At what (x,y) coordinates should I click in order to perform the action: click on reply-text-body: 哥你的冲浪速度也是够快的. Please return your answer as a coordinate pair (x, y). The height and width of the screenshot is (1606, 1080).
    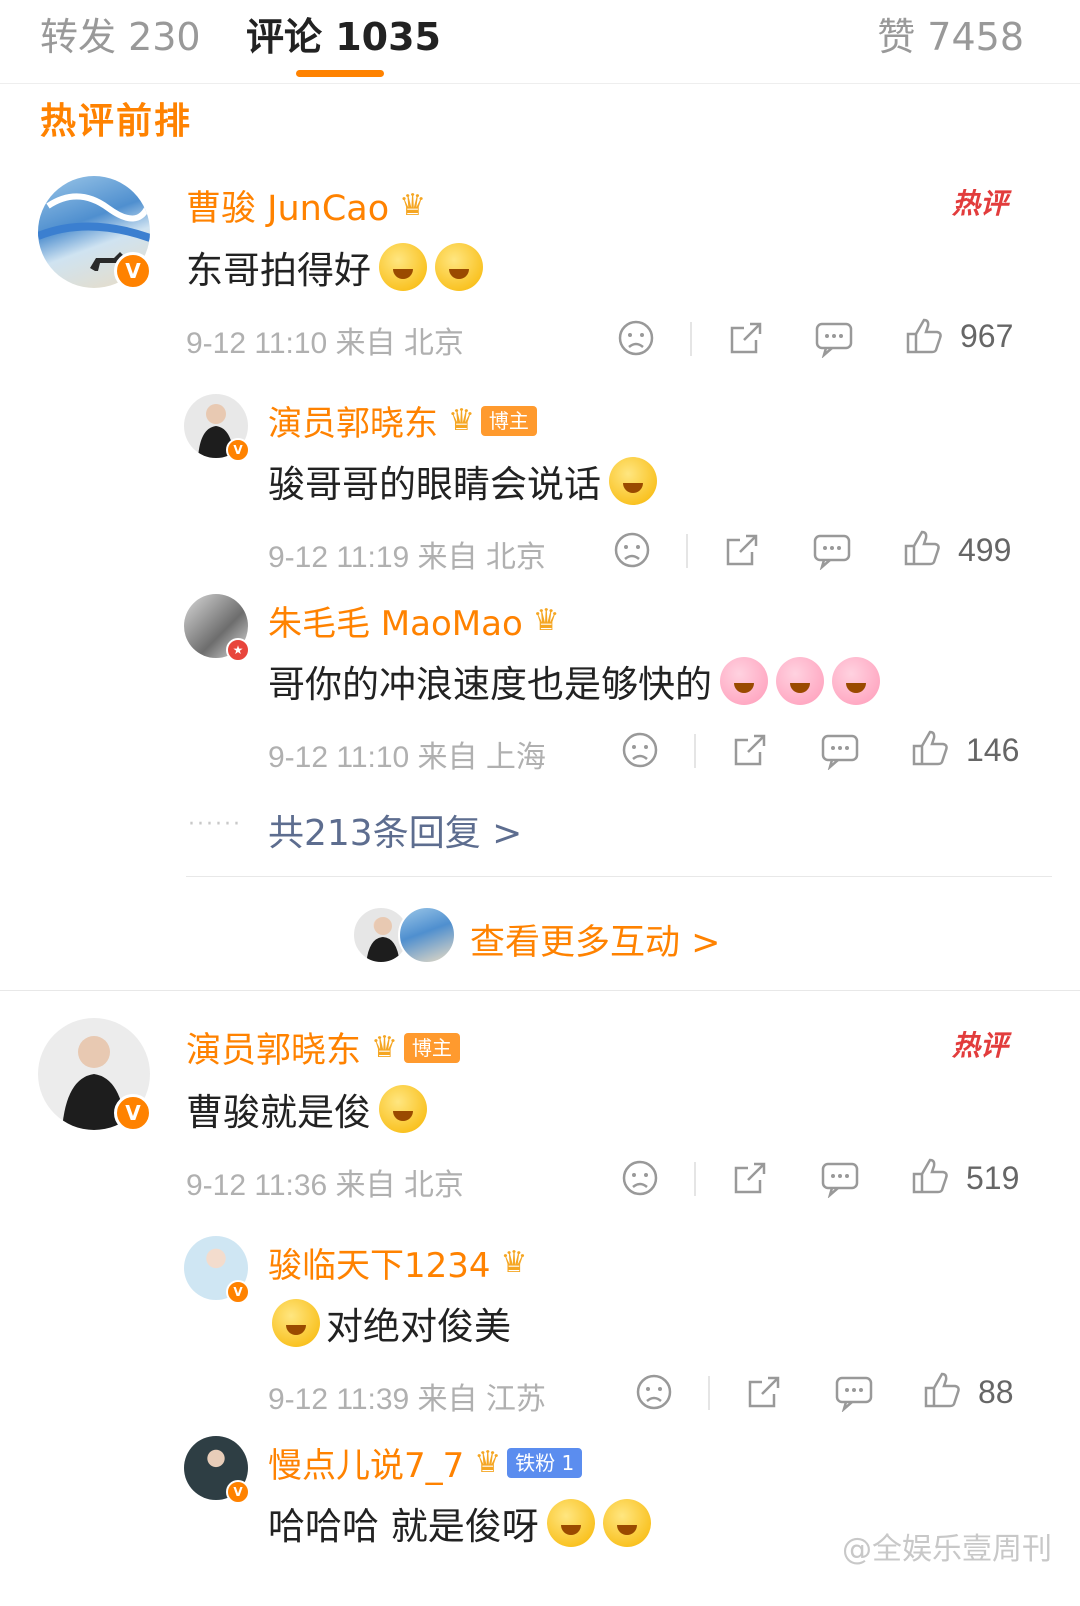
    Looking at the image, I should click on (490, 684).